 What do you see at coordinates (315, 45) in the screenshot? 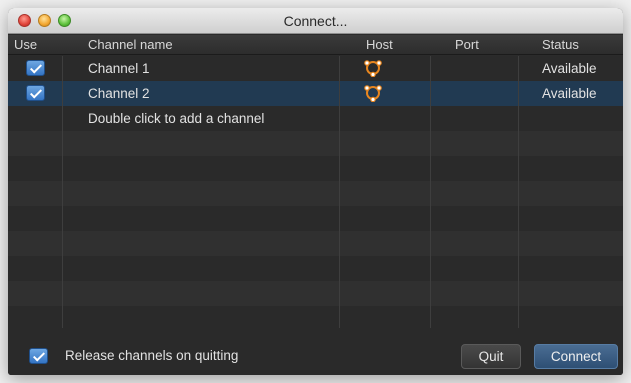
I see `table-header: Use Channel name Host Port Status` at bounding box center [315, 45].